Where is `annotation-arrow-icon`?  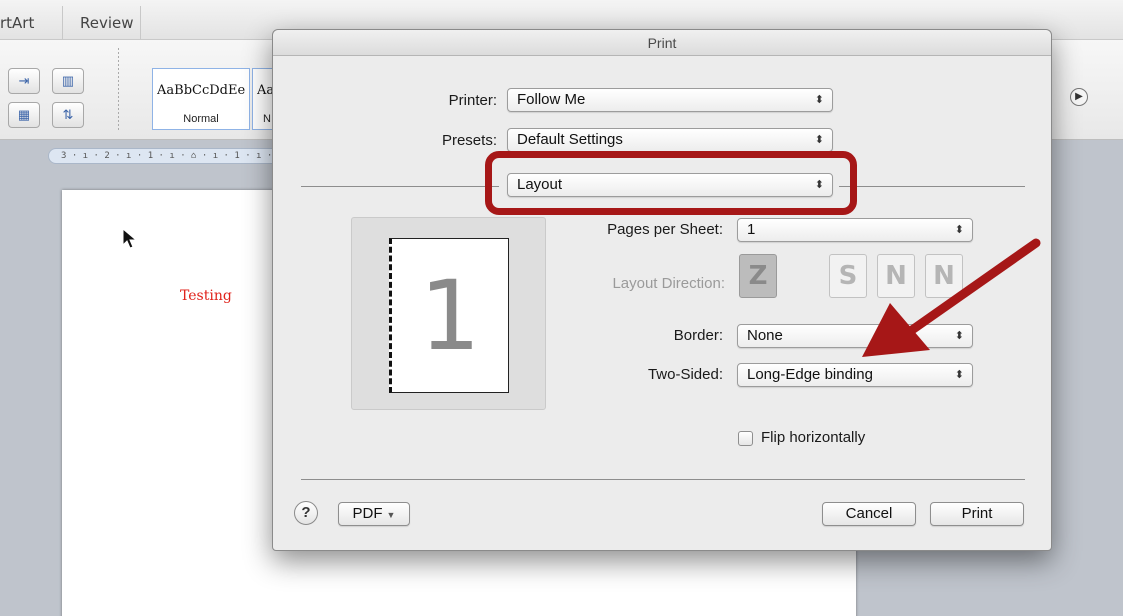 annotation-arrow-icon is located at coordinates (951, 297).